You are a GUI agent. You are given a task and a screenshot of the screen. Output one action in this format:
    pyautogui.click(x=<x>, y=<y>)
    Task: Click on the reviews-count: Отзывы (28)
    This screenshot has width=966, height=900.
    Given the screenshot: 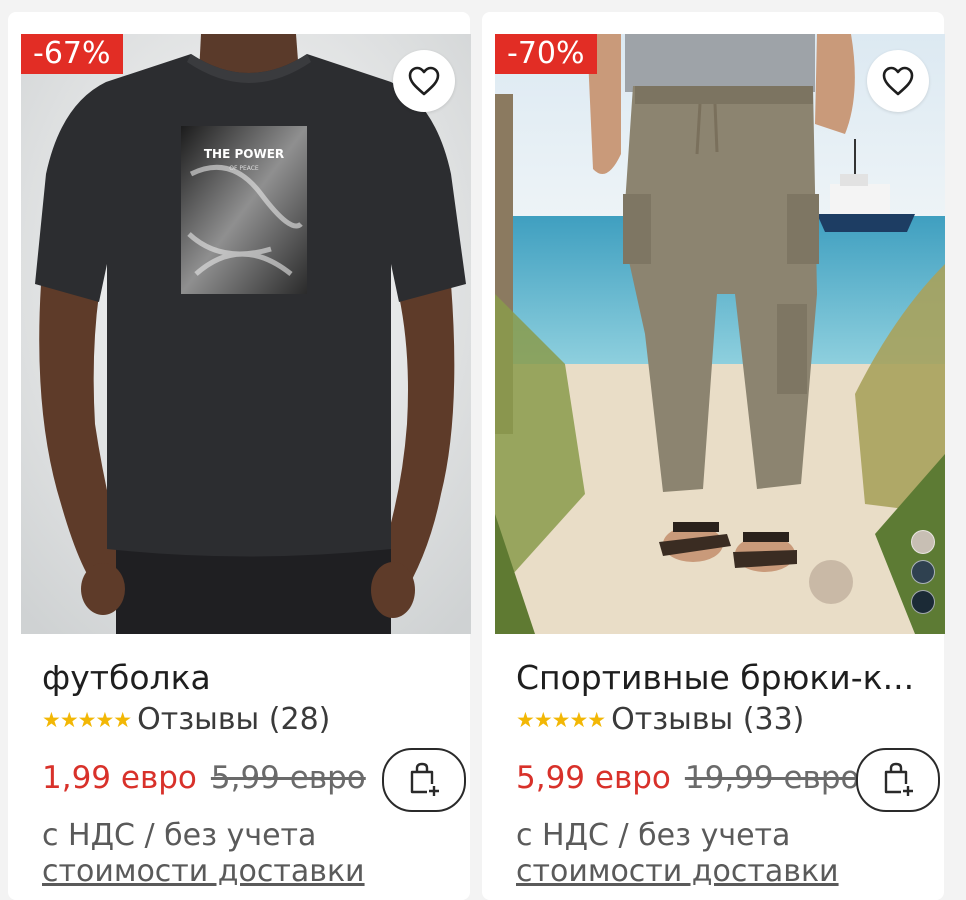 What is the action you would take?
    pyautogui.click(x=234, y=719)
    